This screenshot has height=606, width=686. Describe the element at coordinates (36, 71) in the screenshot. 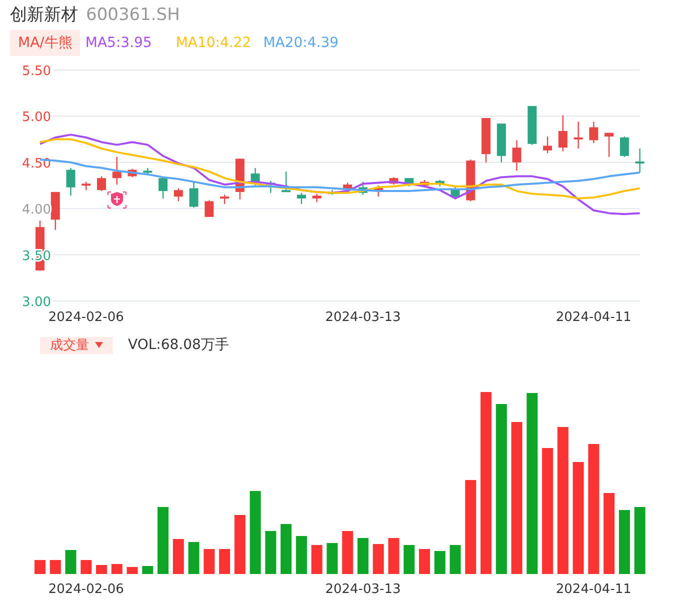

I see `axis-label: 5.50` at that location.